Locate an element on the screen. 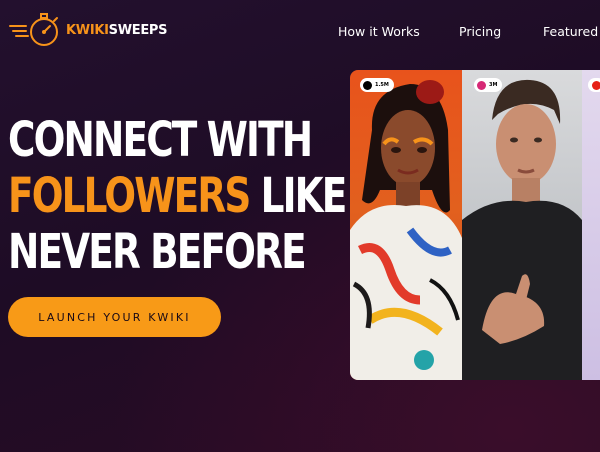  creator-photo-man is located at coordinates (522, 229).